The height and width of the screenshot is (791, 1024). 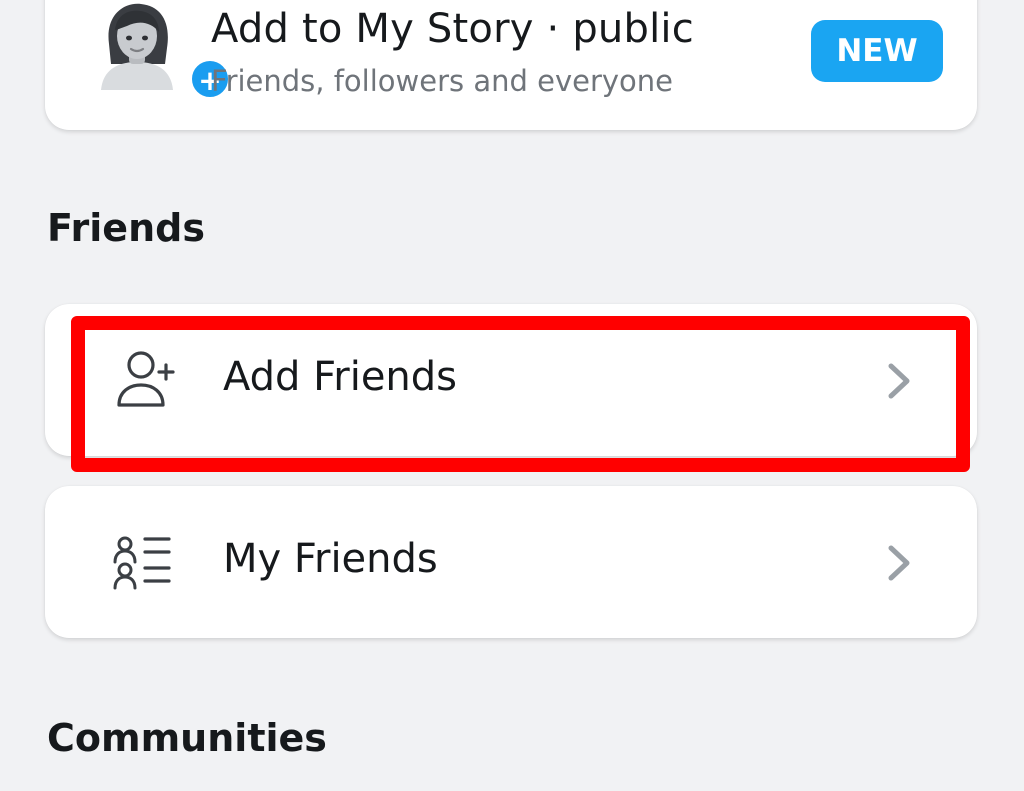 What do you see at coordinates (146, 381) in the screenshot?
I see `add-person-icon` at bounding box center [146, 381].